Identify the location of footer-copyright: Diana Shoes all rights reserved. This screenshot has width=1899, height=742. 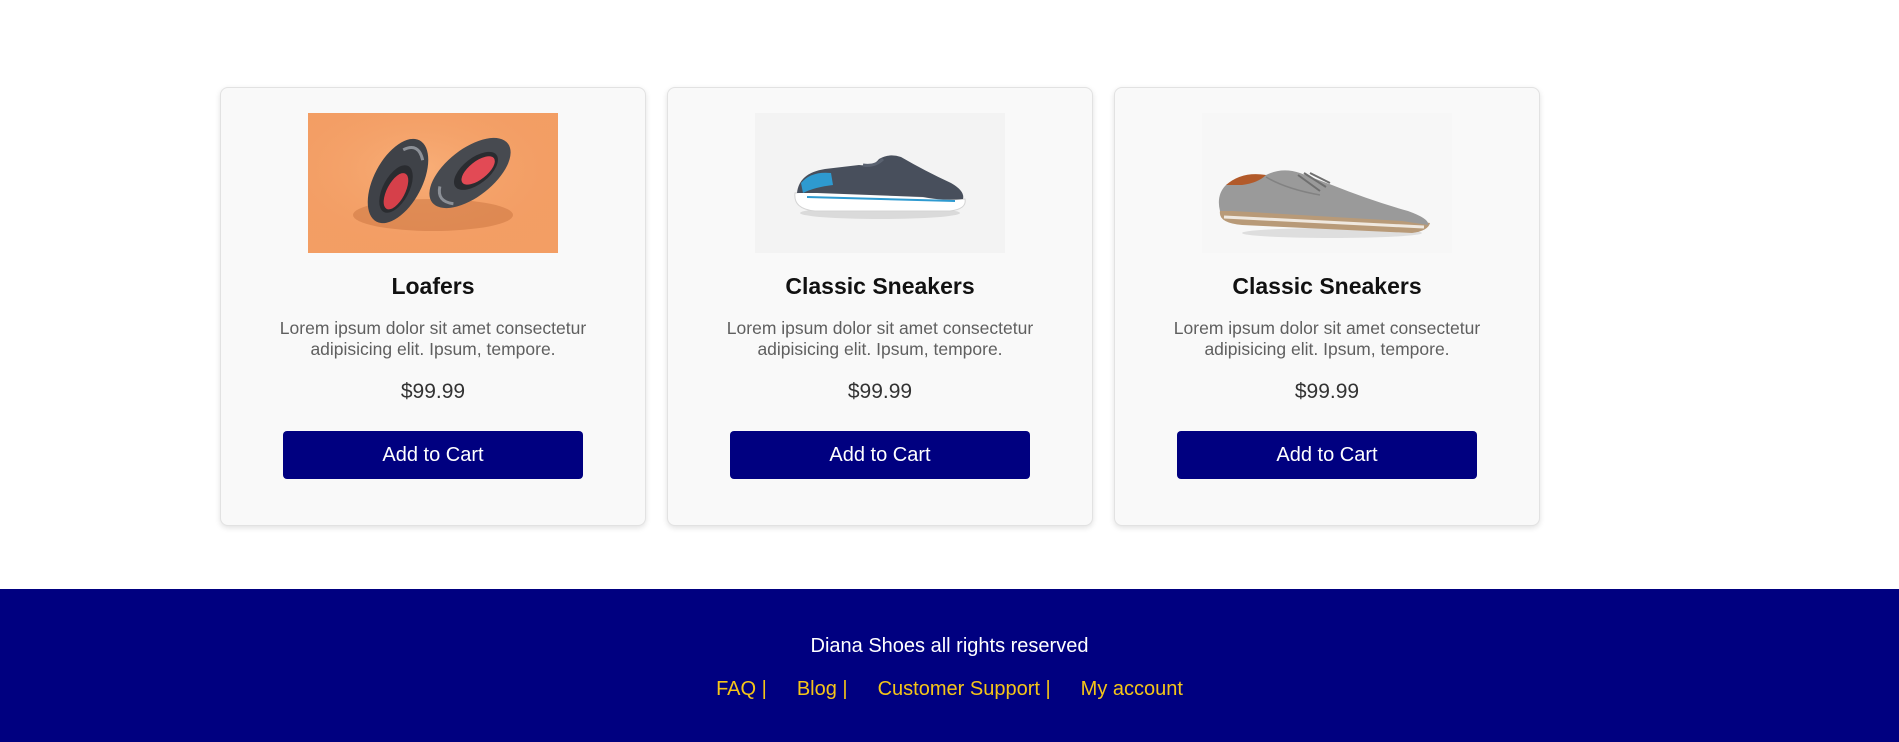
(949, 646).